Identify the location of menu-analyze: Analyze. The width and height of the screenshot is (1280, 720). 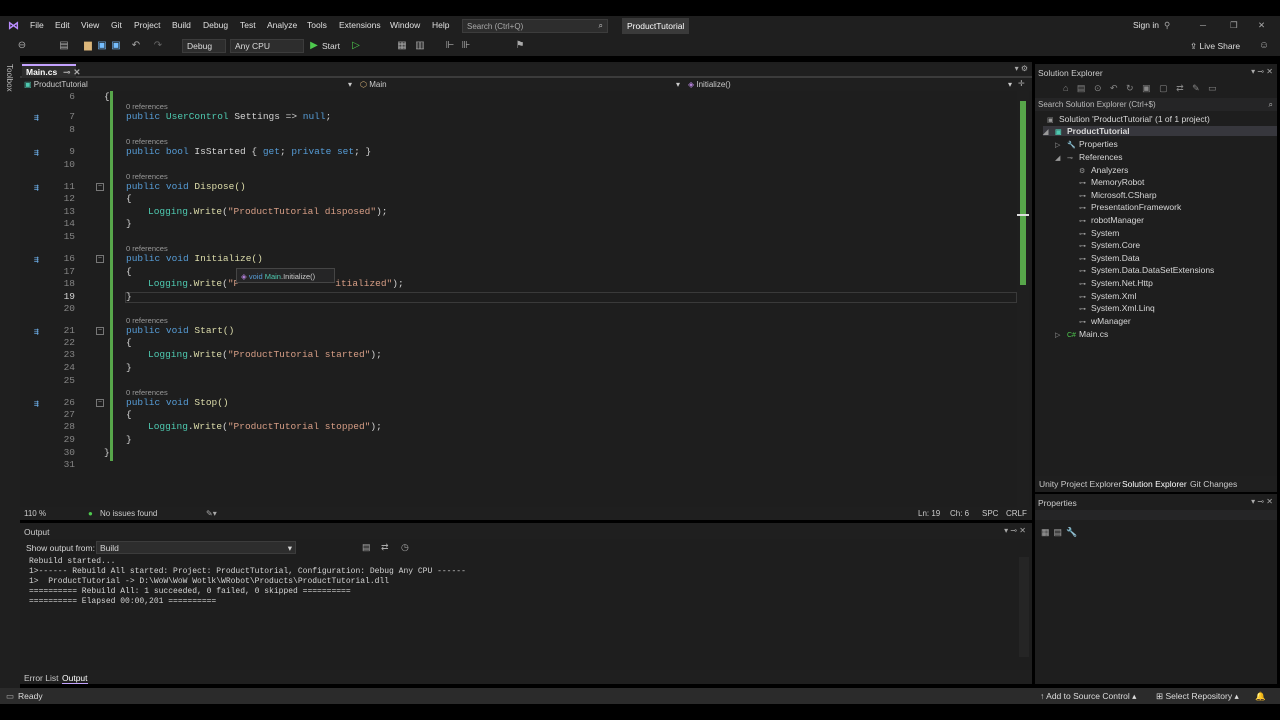
(282, 25).